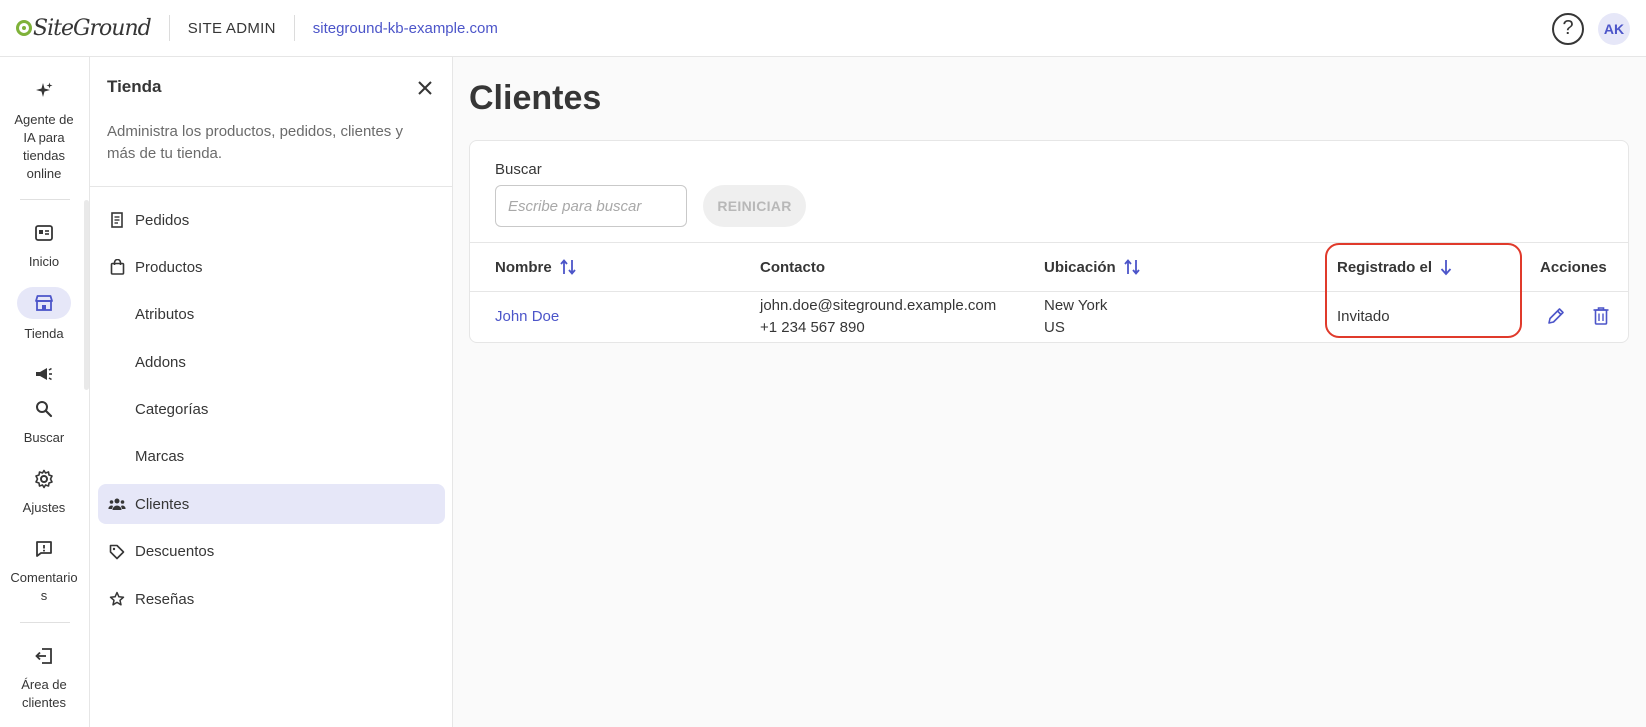 The height and width of the screenshot is (727, 1646). What do you see at coordinates (44, 479) in the screenshot?
I see `gear-icon` at bounding box center [44, 479].